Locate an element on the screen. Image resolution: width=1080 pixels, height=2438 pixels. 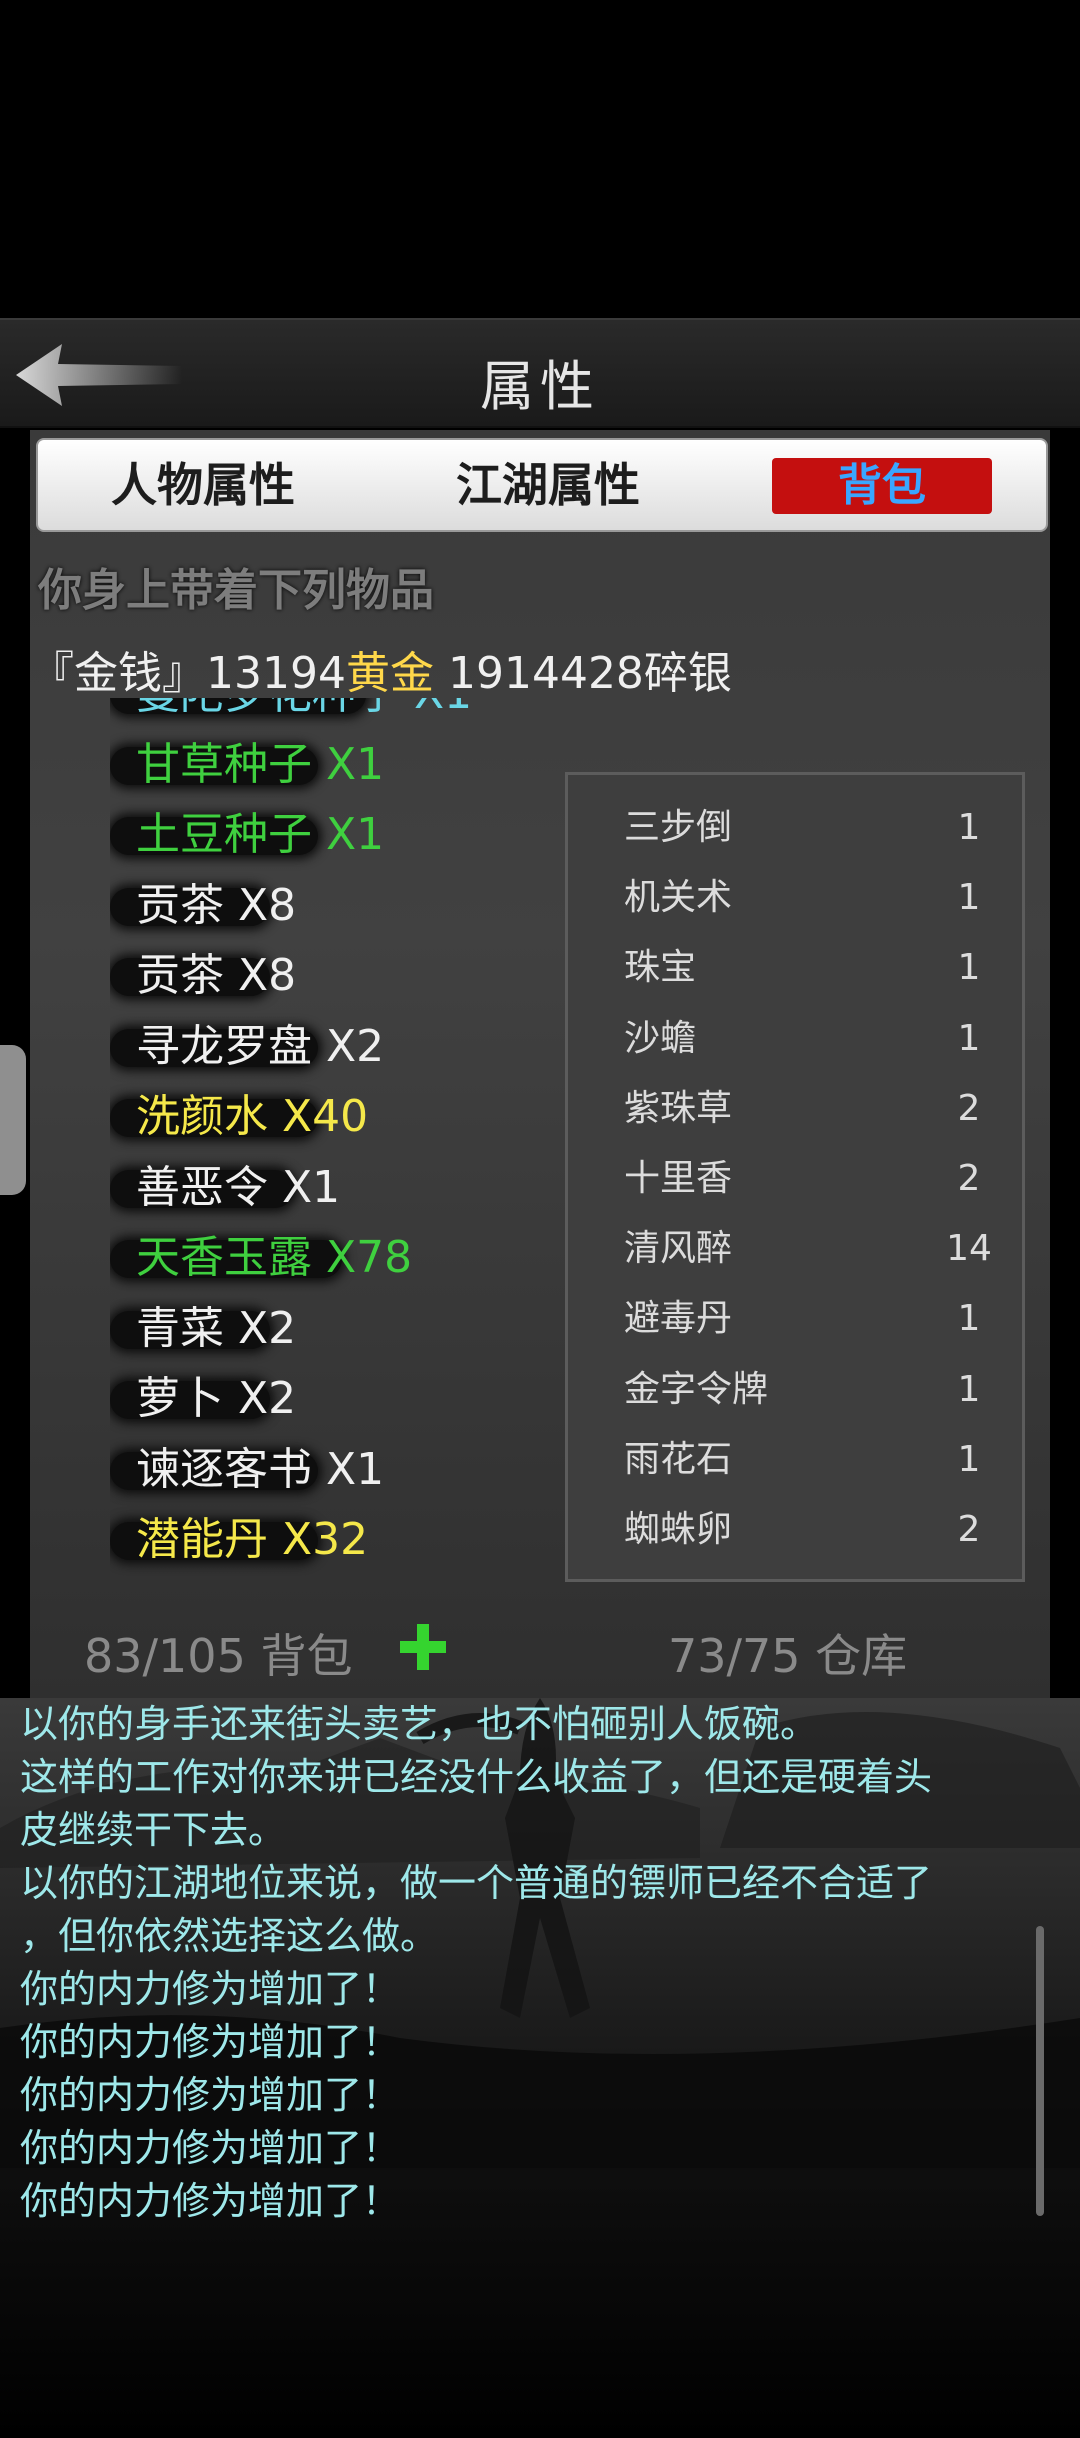
inventory-item-label: 天香玉露 X78 is located at coordinates (274, 1257).